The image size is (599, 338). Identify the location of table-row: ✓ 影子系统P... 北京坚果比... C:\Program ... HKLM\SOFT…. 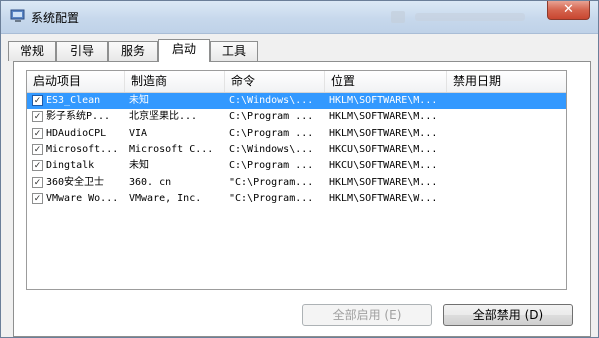
(296, 117).